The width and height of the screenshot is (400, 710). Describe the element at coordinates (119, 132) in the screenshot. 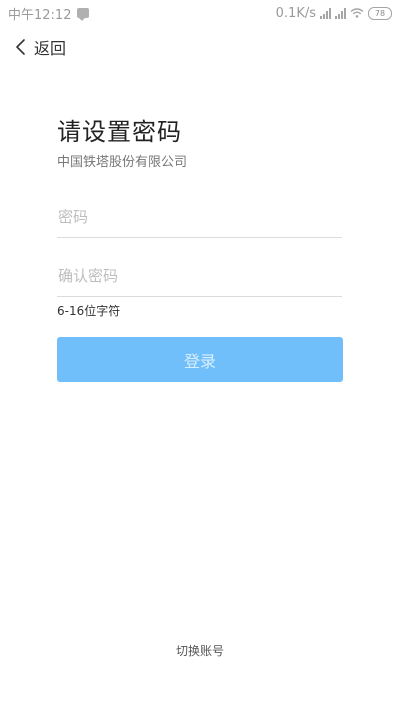

I see `page-title: 请设置密码` at that location.